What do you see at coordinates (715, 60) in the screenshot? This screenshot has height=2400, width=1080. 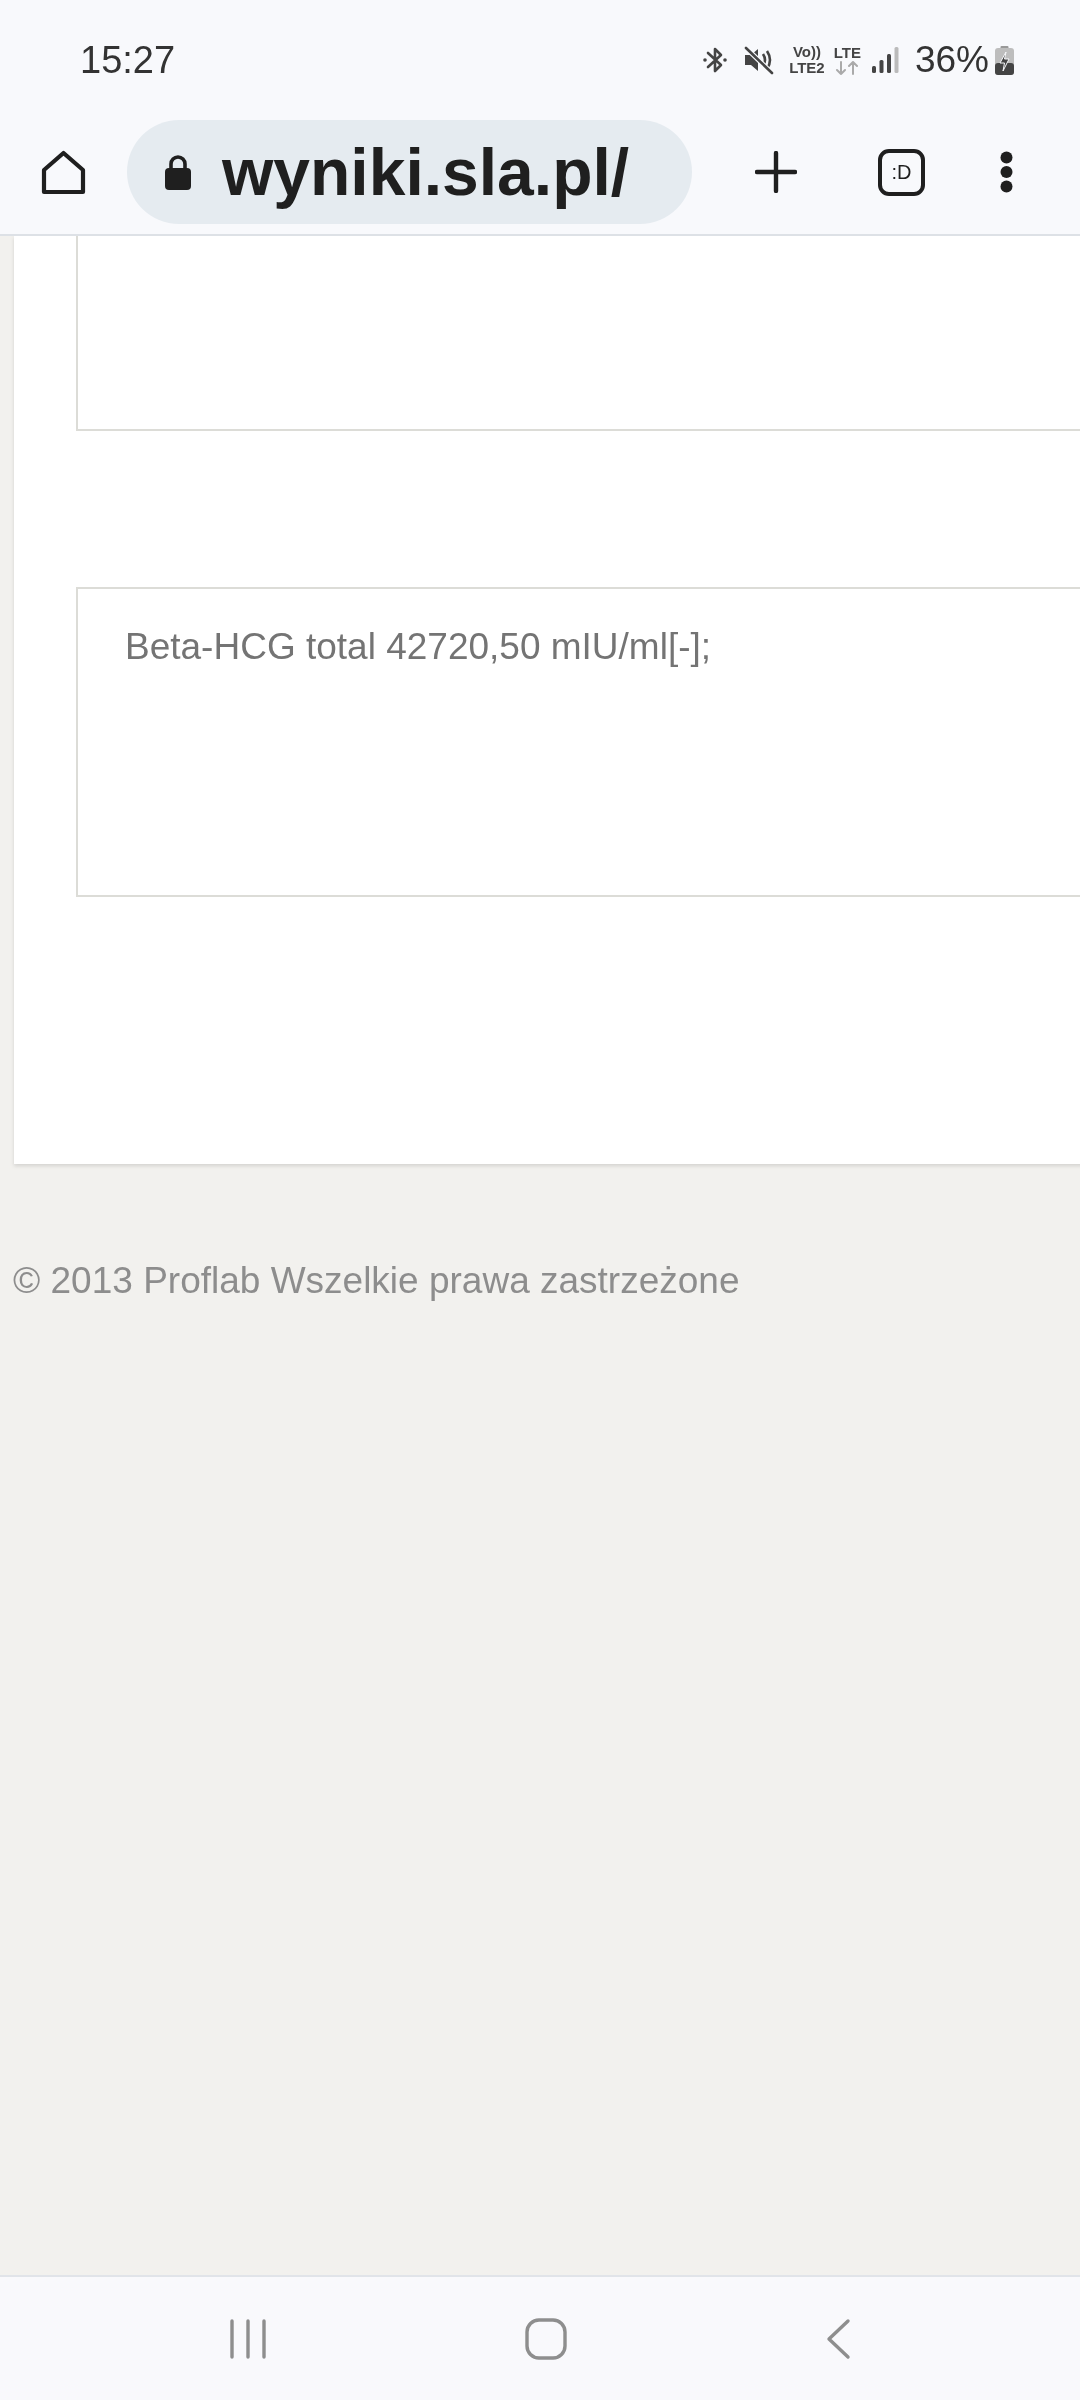 I see `bluetooth-icon` at bounding box center [715, 60].